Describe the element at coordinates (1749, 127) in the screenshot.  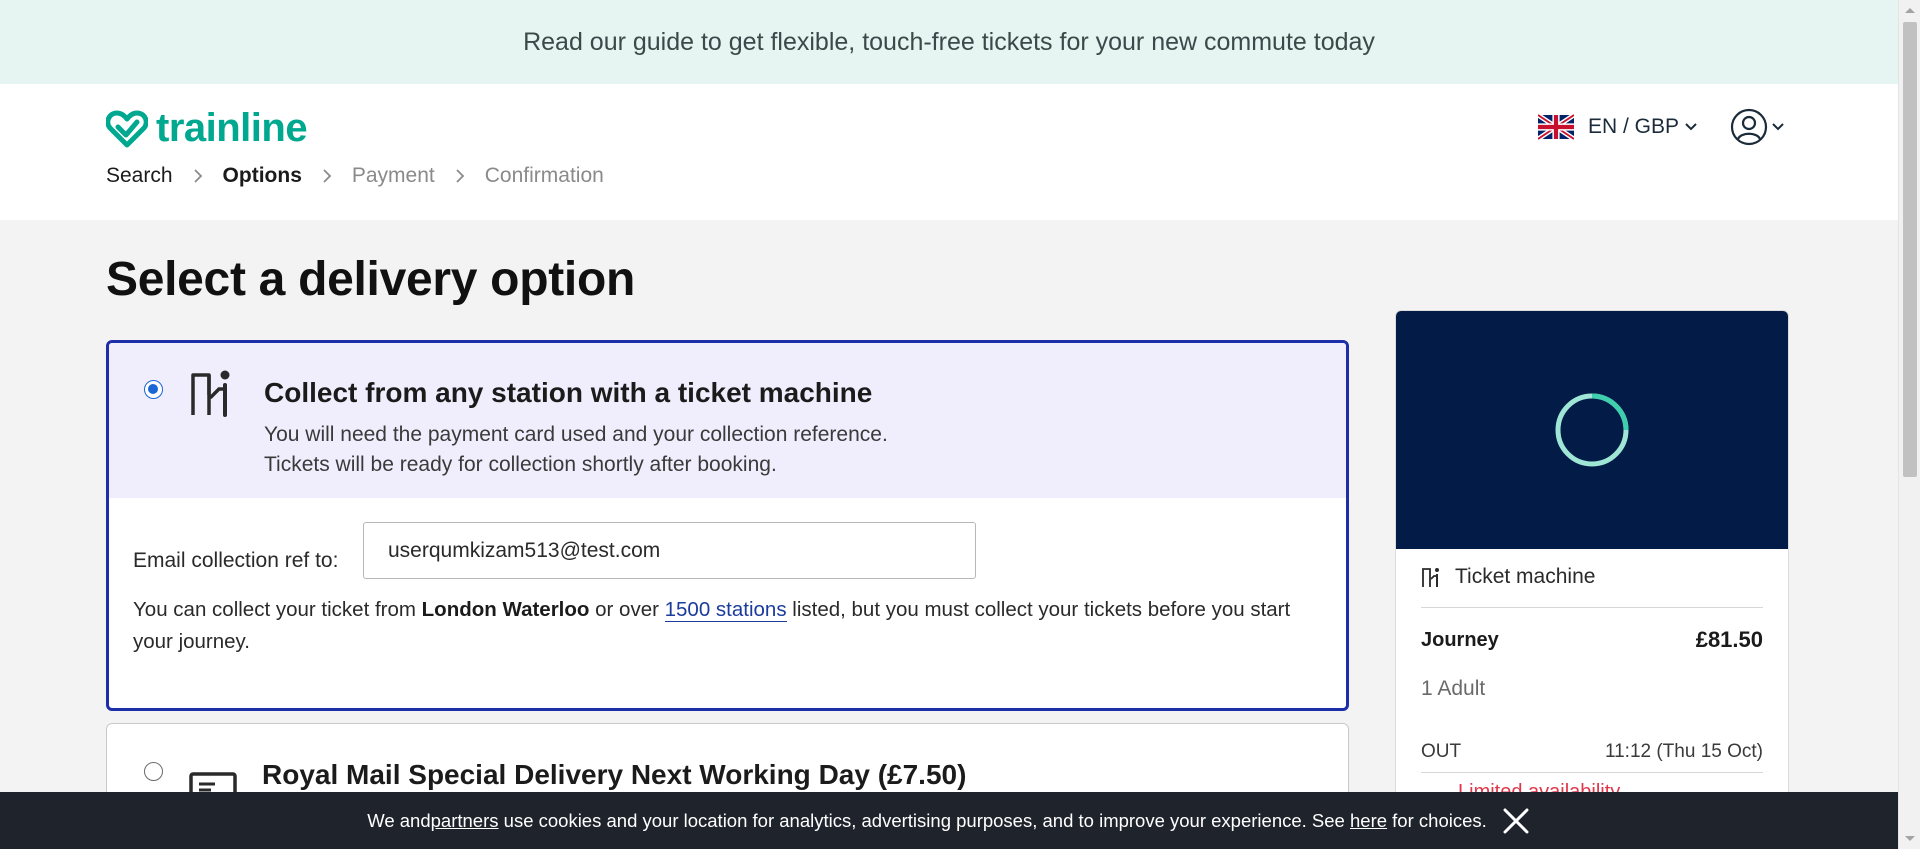
I see `user-icon` at that location.